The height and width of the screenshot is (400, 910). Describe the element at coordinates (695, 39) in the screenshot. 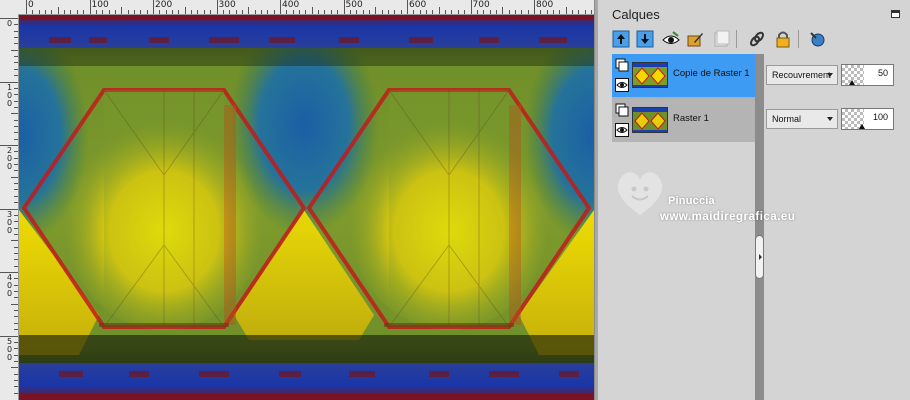

I see `edit-layer-icon` at that location.